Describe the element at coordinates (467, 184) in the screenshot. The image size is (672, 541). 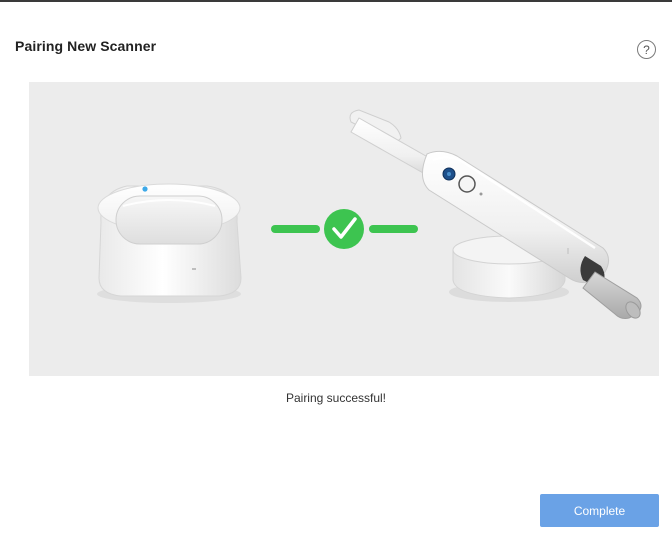
I see `scanner-secondary-button` at that location.